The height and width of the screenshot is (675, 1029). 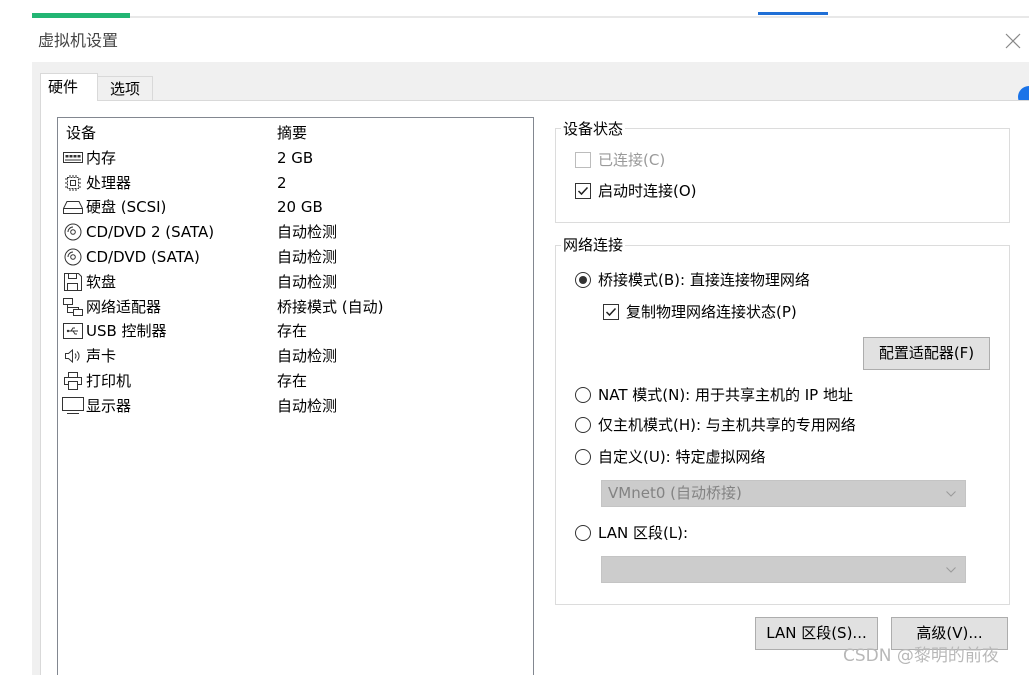 I want to click on top-progress-bar, so click(x=81, y=15).